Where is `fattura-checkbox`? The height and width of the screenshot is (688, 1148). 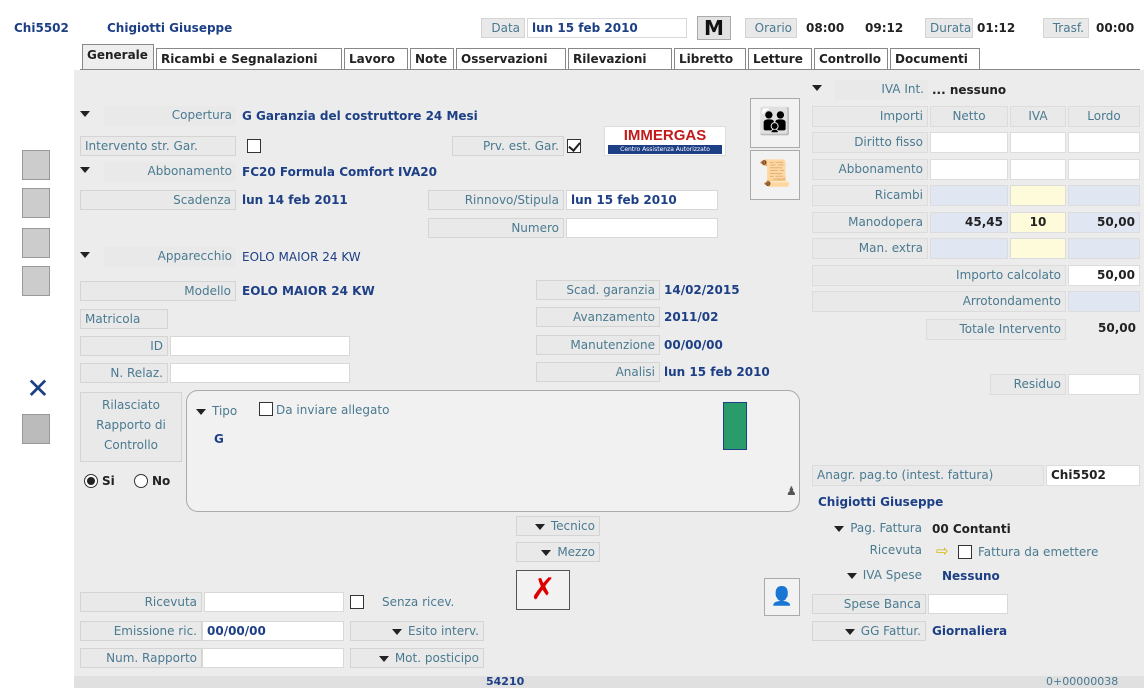
fattura-checkbox is located at coordinates (965, 552).